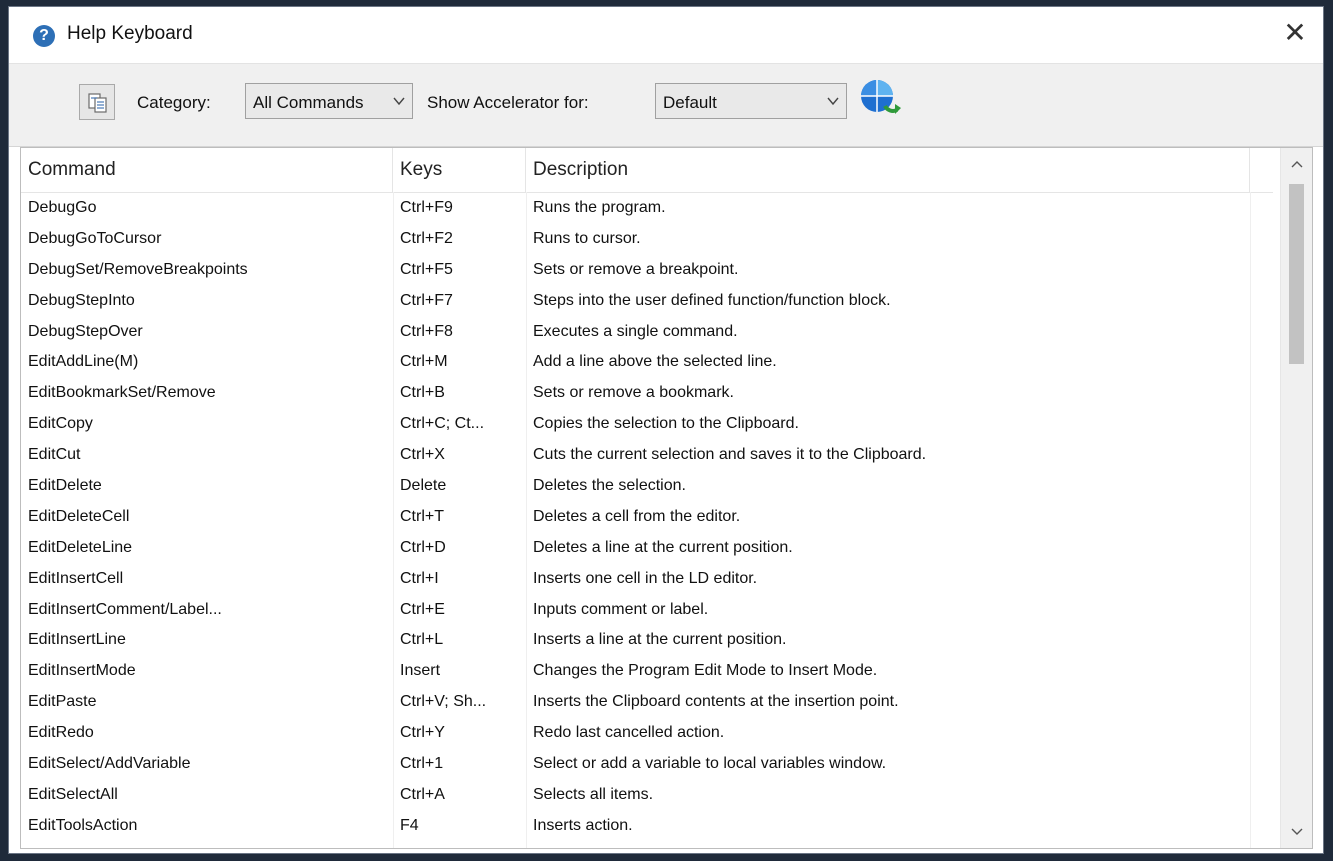  I want to click on refresh-button, so click(881, 98).